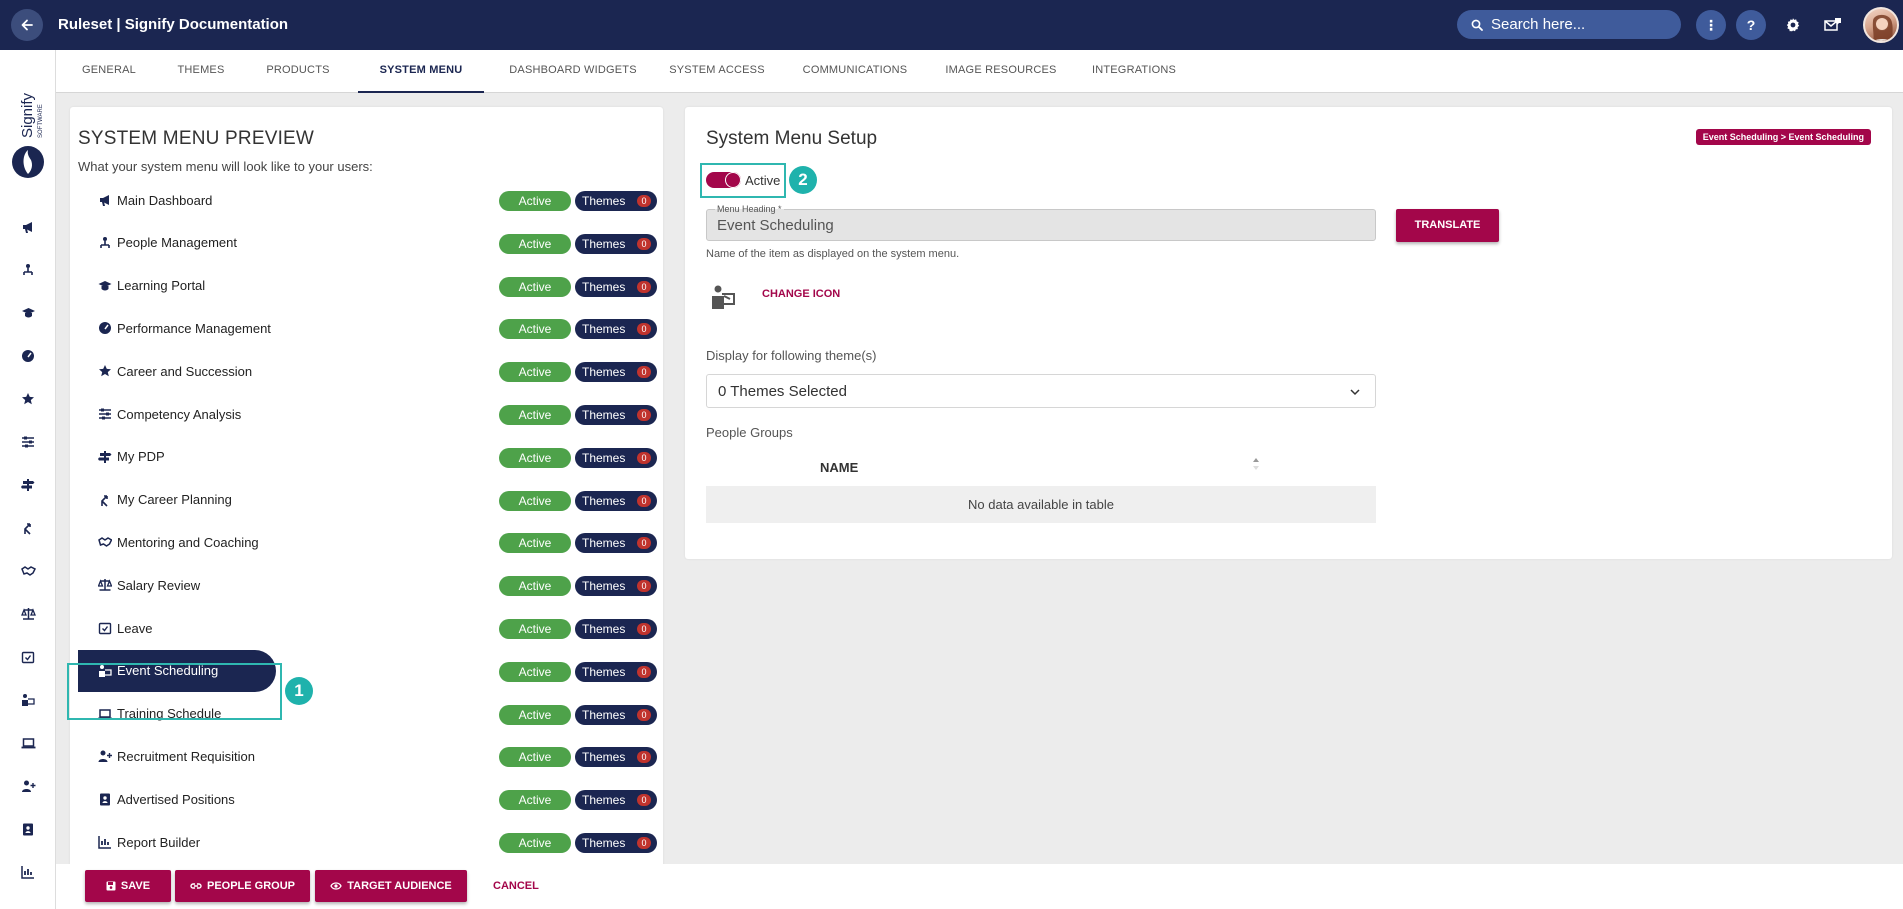 The width and height of the screenshot is (1903, 909). What do you see at coordinates (201, 71) in the screenshot?
I see `tab-themes: THEMES` at bounding box center [201, 71].